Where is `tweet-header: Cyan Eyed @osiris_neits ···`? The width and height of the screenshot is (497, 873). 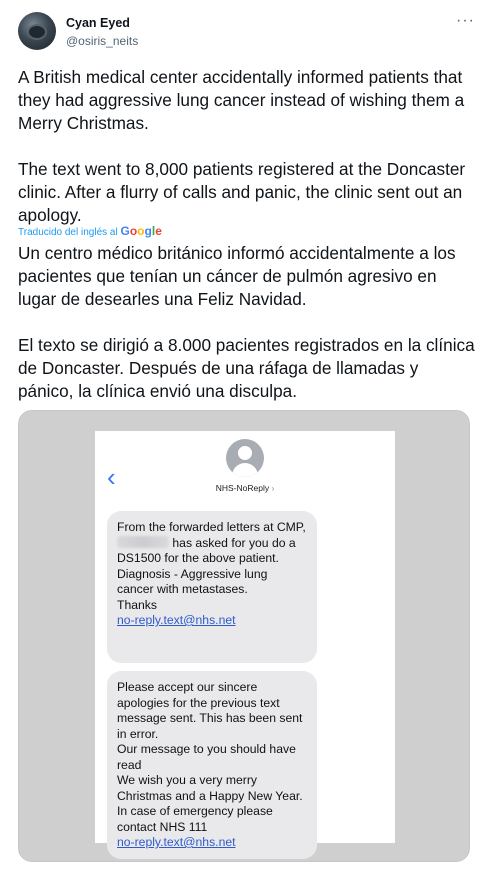
tweet-header: Cyan Eyed @osiris_neits ··· is located at coordinates (248, 34).